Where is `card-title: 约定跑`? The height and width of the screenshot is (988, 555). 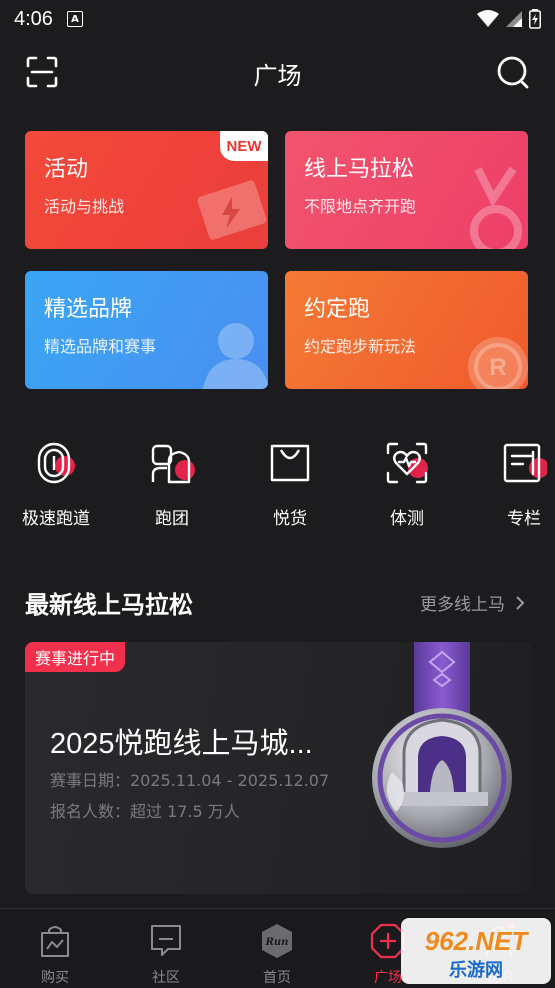 card-title: 约定跑 is located at coordinates (337, 309).